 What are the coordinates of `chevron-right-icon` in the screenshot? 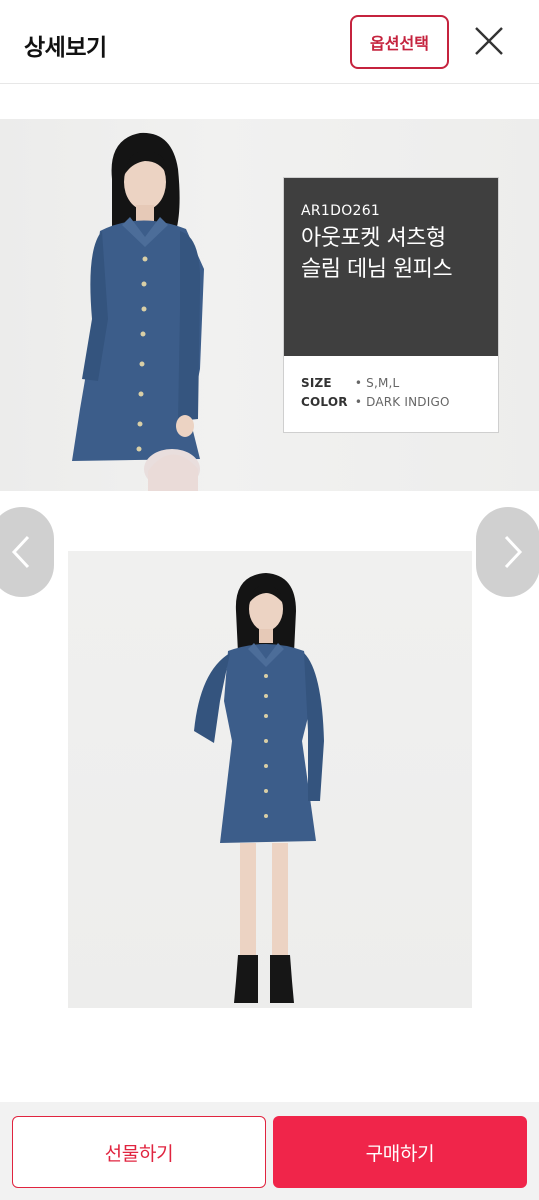 It's located at (513, 552).